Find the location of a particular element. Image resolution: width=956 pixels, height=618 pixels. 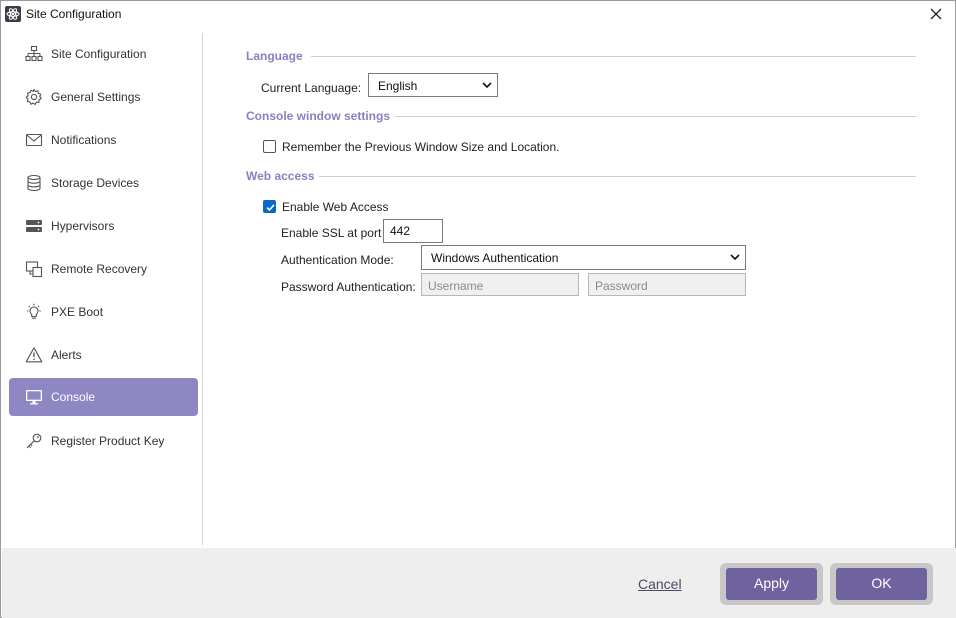

password-placeholder: Password is located at coordinates (621, 286).